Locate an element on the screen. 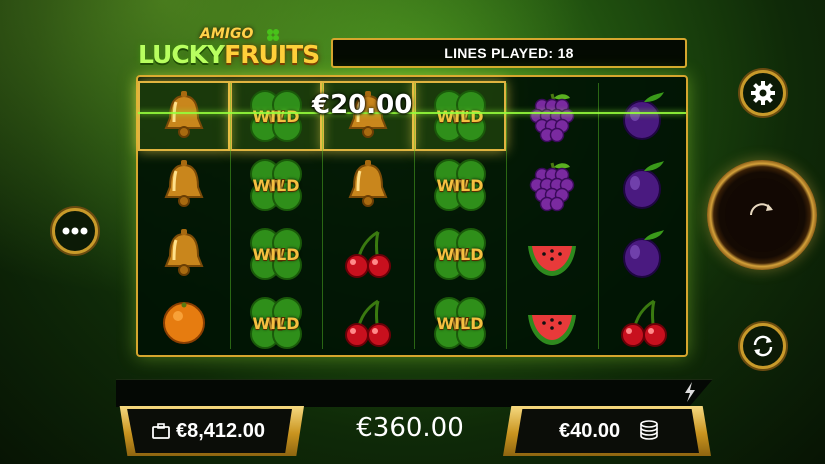  more-dots-icon is located at coordinates (75, 231).